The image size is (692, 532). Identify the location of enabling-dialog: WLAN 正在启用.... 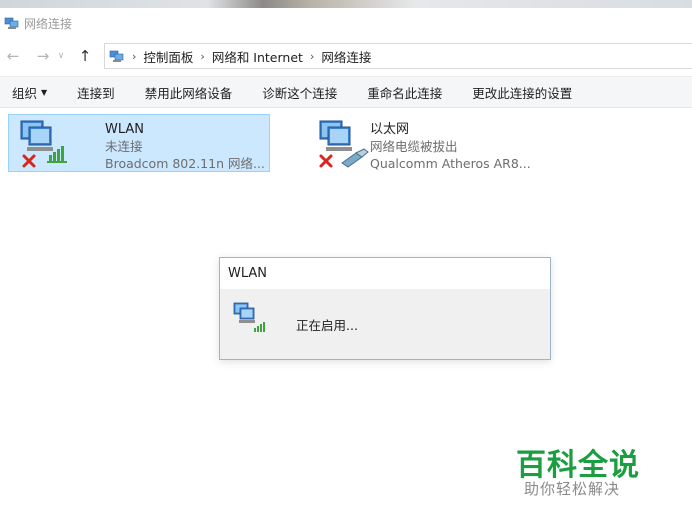
(385, 308).